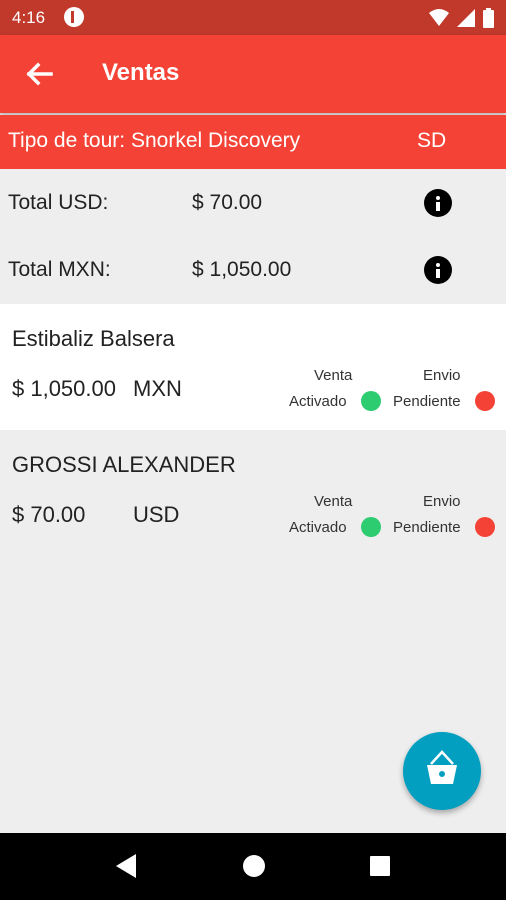 The height and width of the screenshot is (900, 506). What do you see at coordinates (432, 140) in the screenshot?
I see `tour-code: SD` at bounding box center [432, 140].